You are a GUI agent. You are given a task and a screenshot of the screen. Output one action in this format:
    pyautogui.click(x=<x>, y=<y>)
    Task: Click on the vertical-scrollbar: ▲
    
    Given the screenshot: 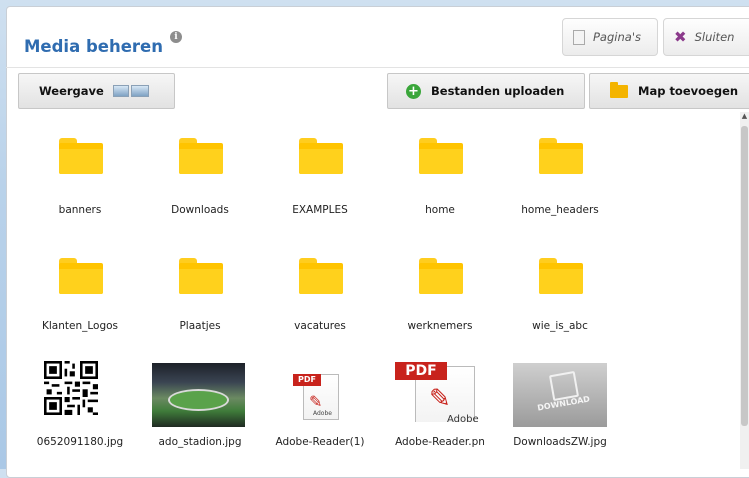 What is the action you would take?
    pyautogui.click(x=744, y=290)
    